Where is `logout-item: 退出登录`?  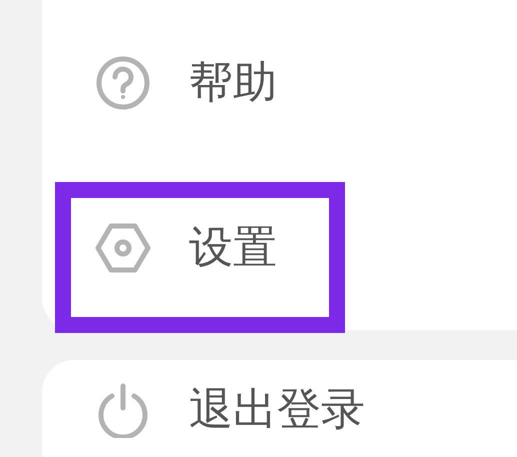
logout-item: 退出登录 is located at coordinates (203, 410).